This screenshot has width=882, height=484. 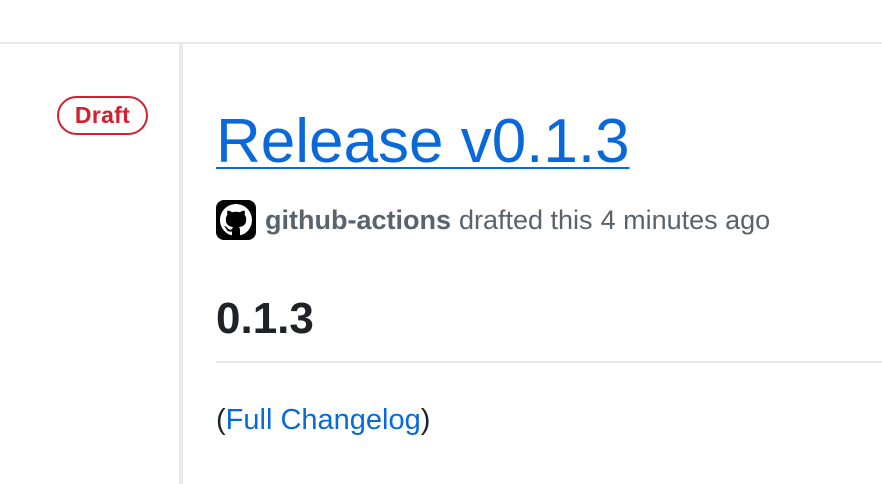 What do you see at coordinates (525, 219) in the screenshot?
I see `action-text: drafted this` at bounding box center [525, 219].